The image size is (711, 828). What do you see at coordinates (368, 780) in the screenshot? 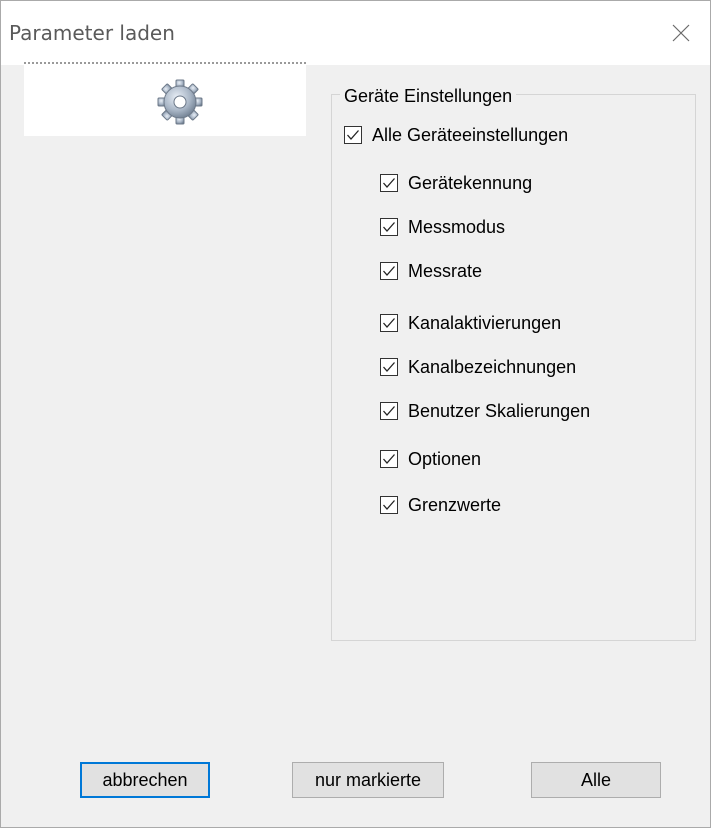
I see `load-selected-button: nur markierte` at bounding box center [368, 780].